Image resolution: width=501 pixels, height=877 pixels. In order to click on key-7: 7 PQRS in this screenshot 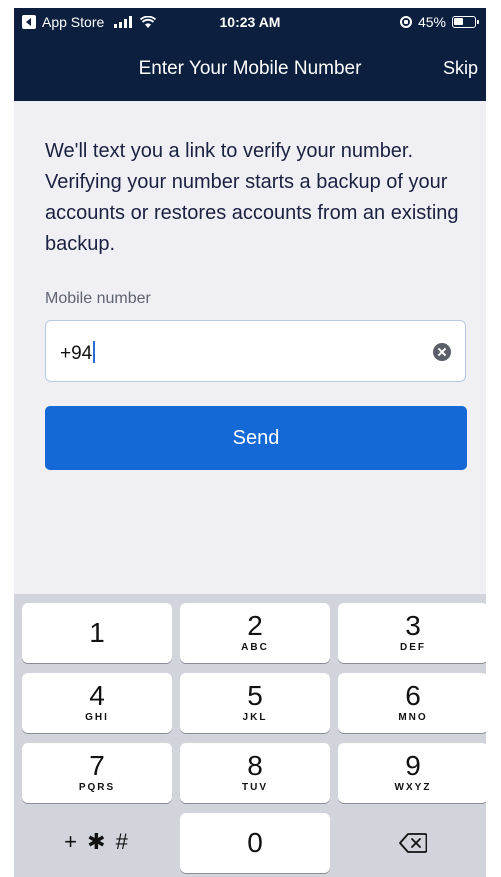, I will do `click(97, 773)`.